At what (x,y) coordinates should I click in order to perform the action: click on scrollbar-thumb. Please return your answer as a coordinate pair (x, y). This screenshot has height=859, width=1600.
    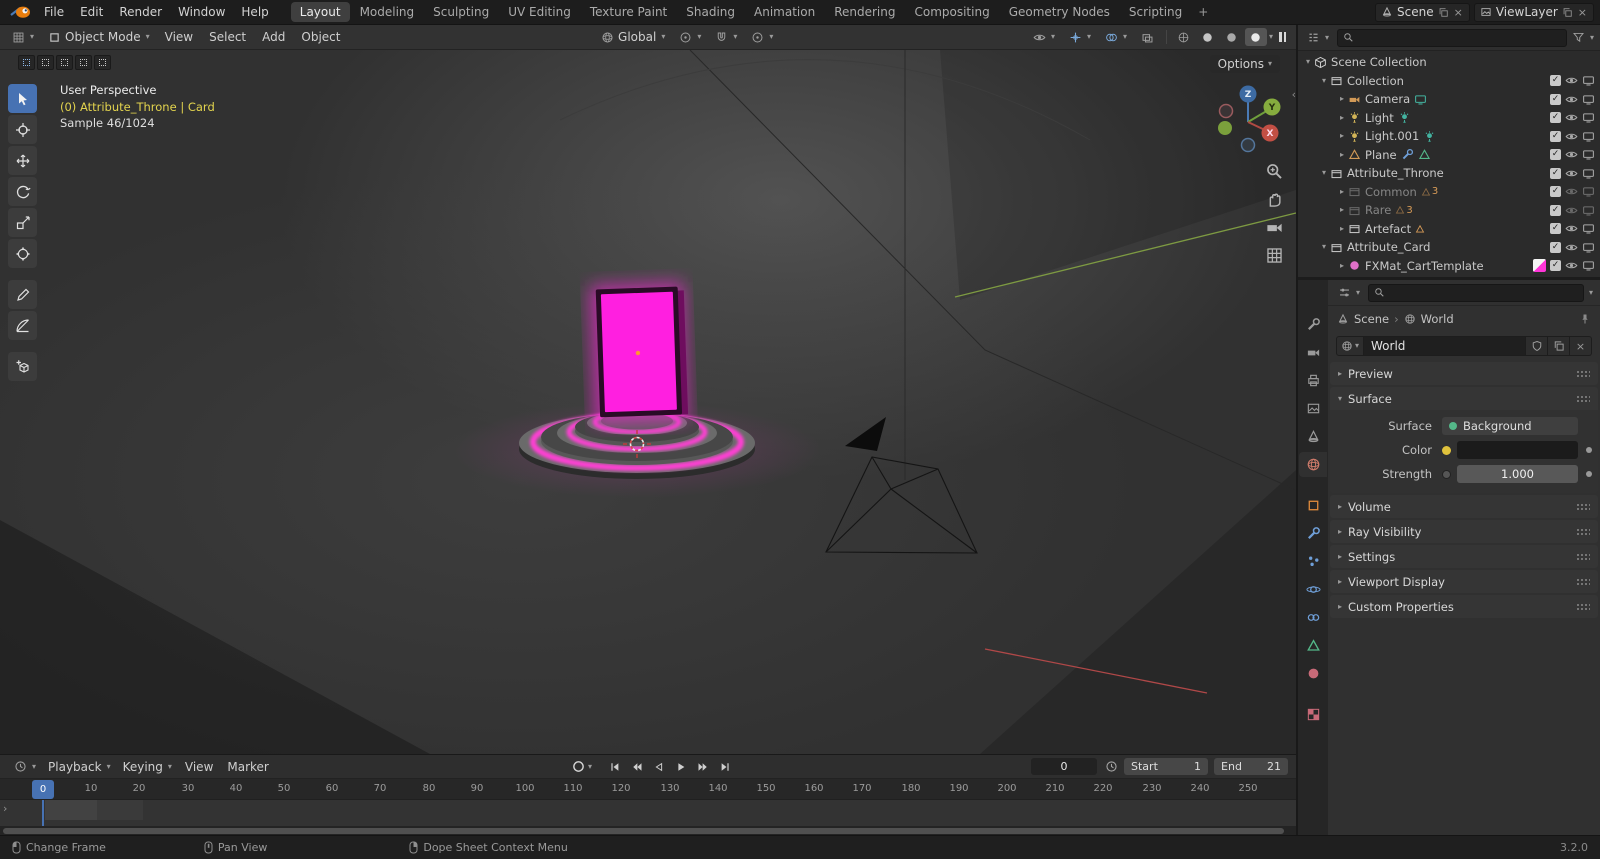
    Looking at the image, I should click on (643, 830).